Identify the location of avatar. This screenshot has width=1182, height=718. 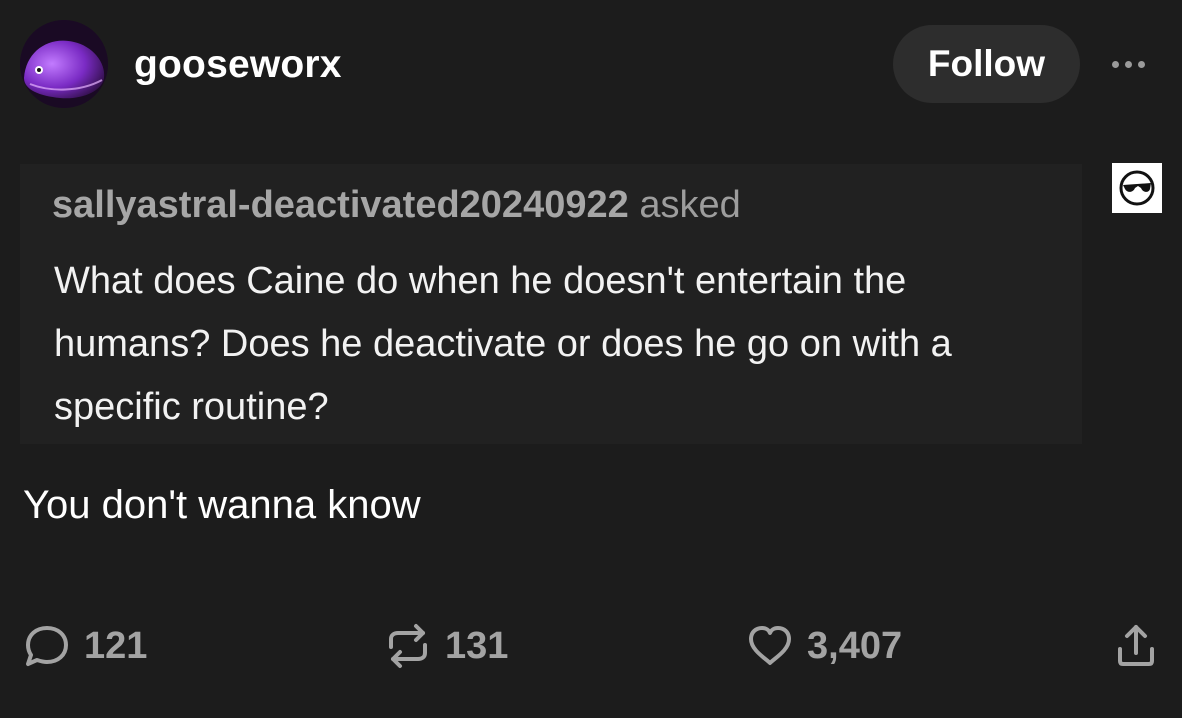
(64, 64).